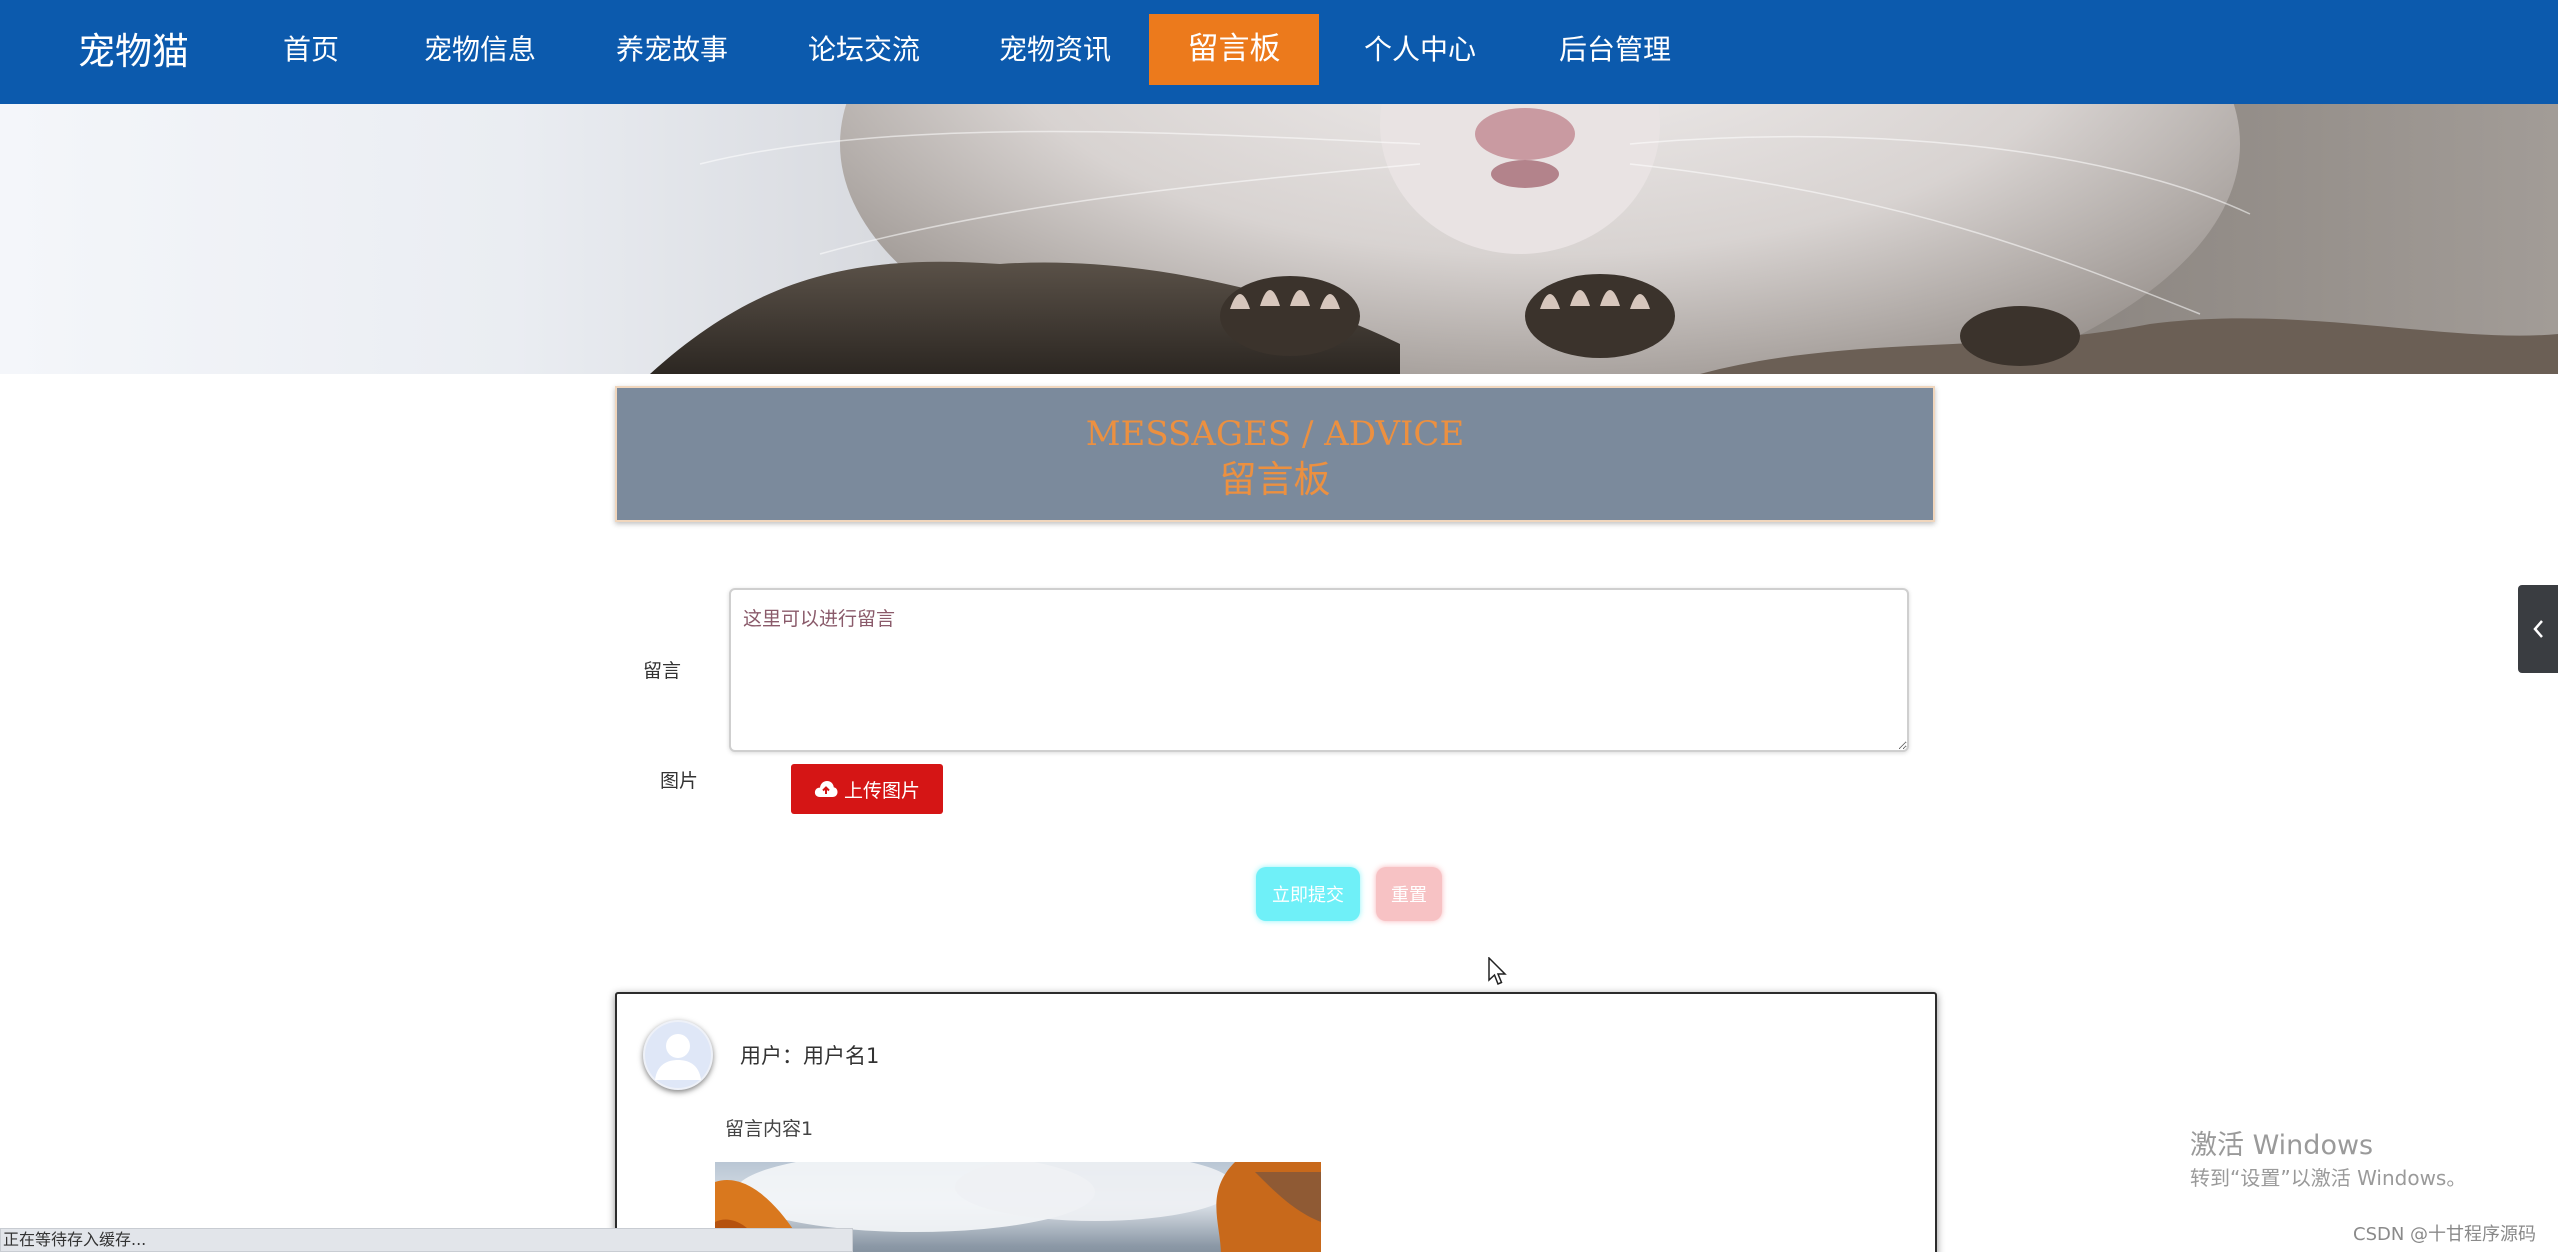 This screenshot has width=2558, height=1252. I want to click on nav-item-home: 首页, so click(311, 49).